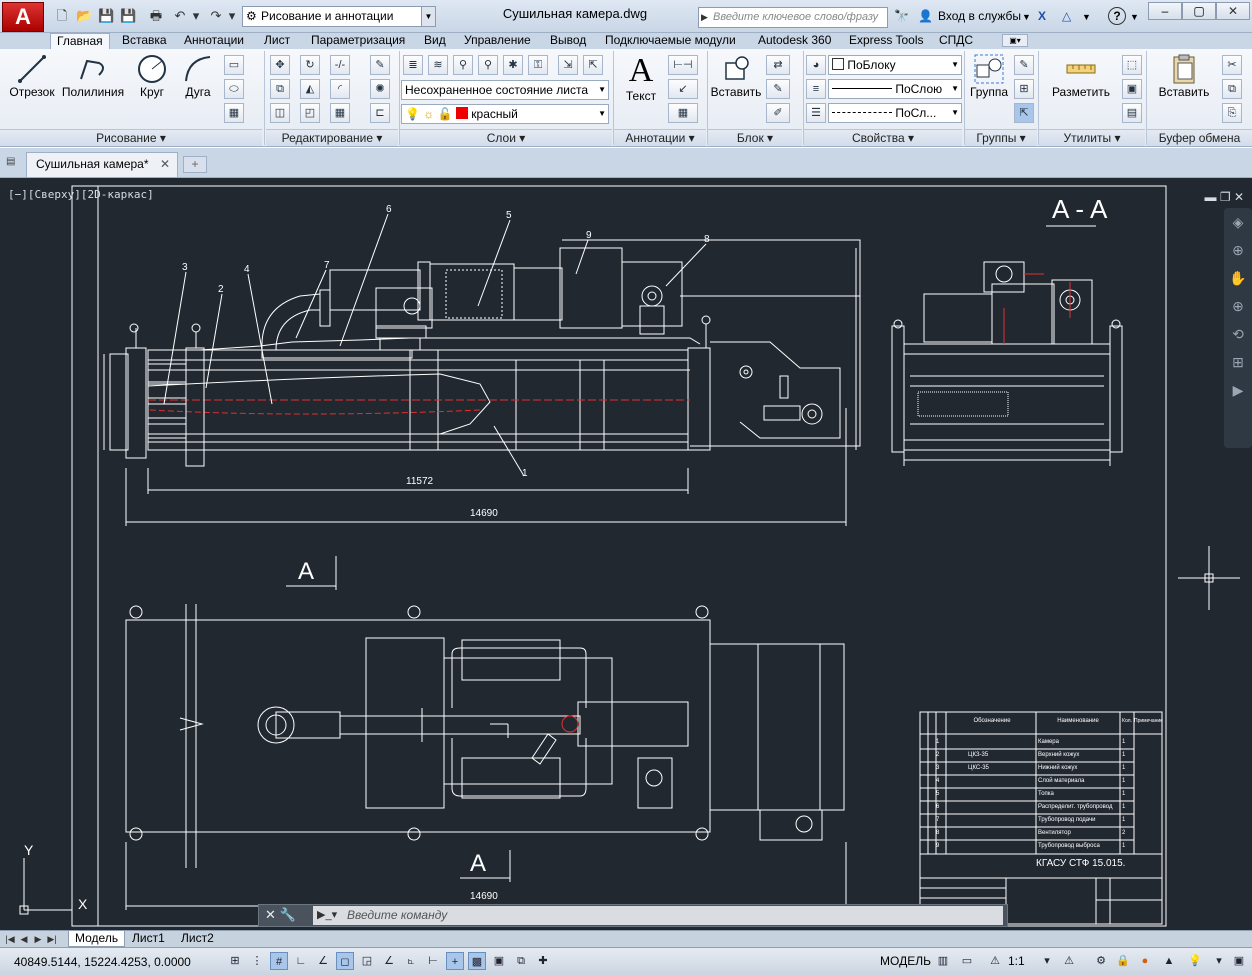 The width and height of the screenshot is (1252, 975). Describe the element at coordinates (235, 961) in the screenshot. I see `infer-constraints-icon: ⊞` at that location.